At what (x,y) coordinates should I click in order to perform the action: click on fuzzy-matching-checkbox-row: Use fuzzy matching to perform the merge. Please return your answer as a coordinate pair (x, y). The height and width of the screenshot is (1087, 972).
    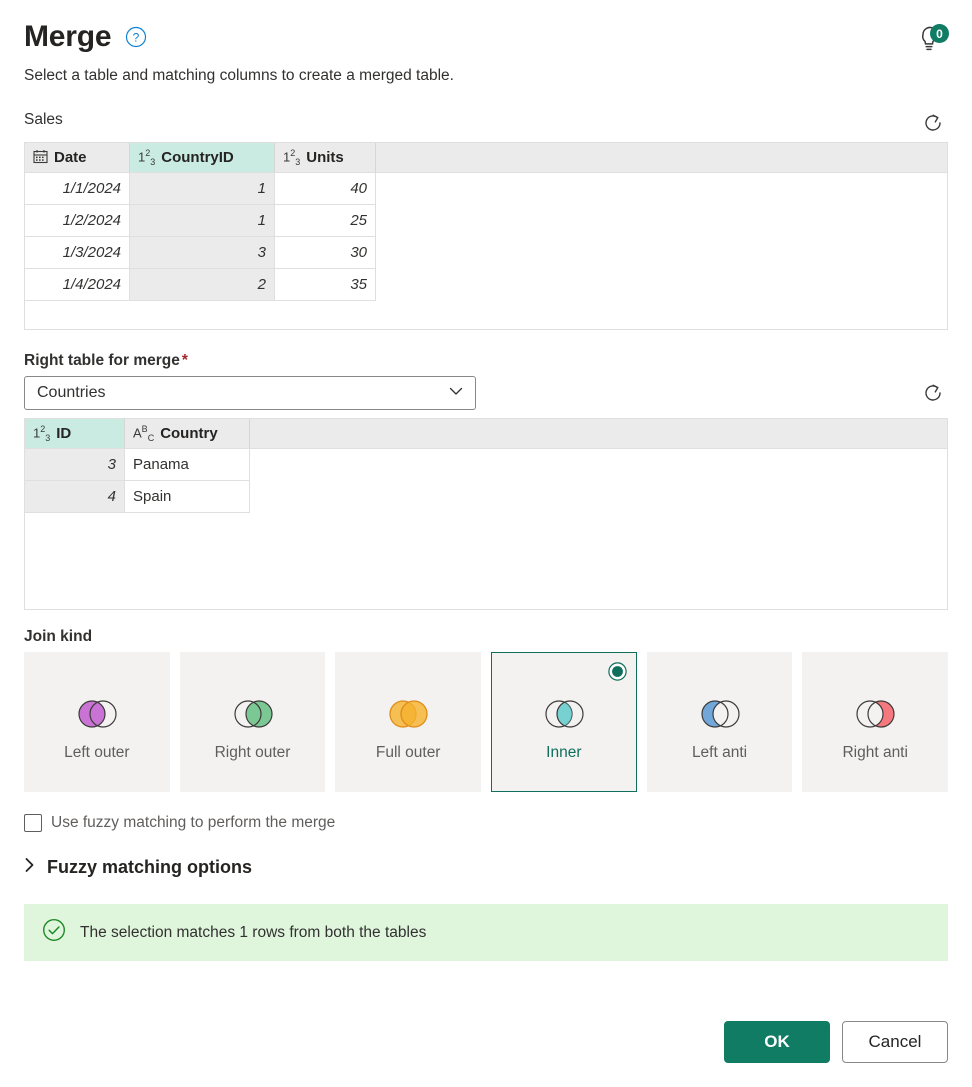
    Looking at the image, I should click on (486, 823).